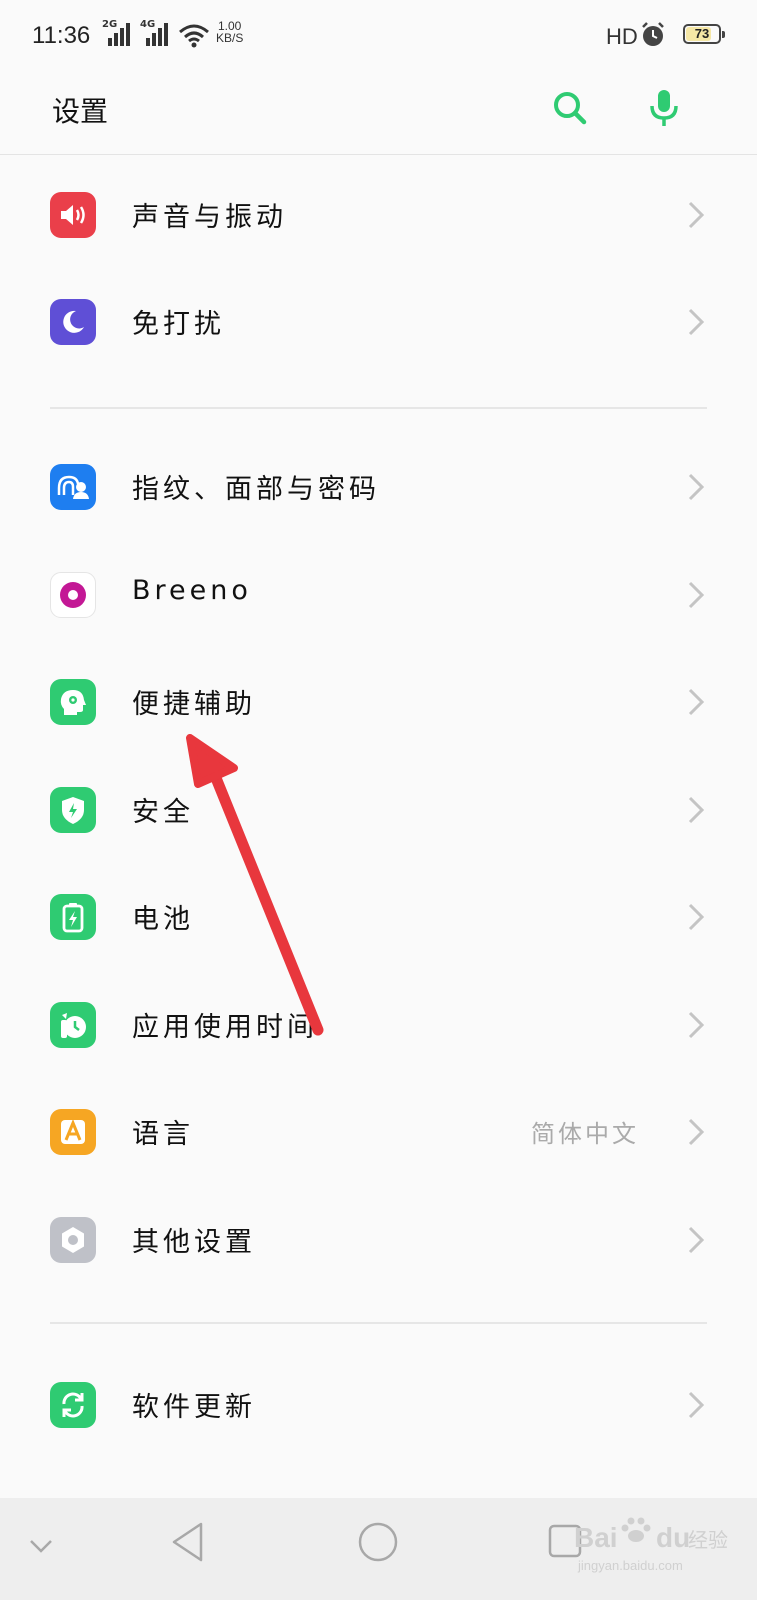 This screenshot has width=757, height=1600. I want to click on watermark-brand-du: du, so click(673, 1537).